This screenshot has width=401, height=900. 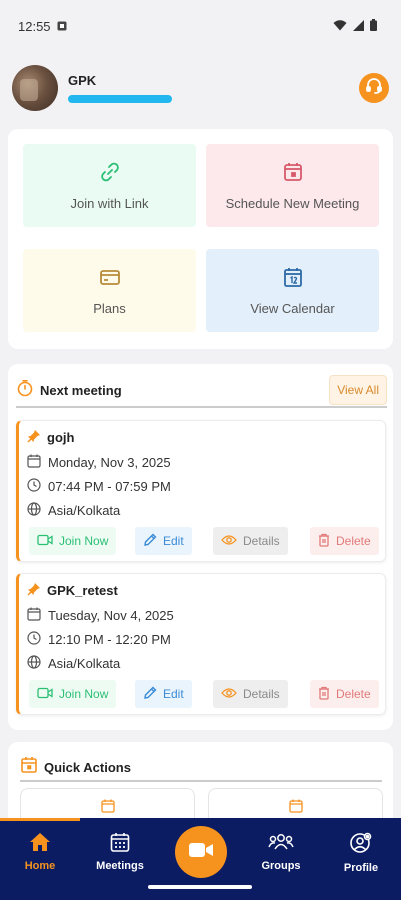 I want to click on status-time: 12:55, so click(x=34, y=26).